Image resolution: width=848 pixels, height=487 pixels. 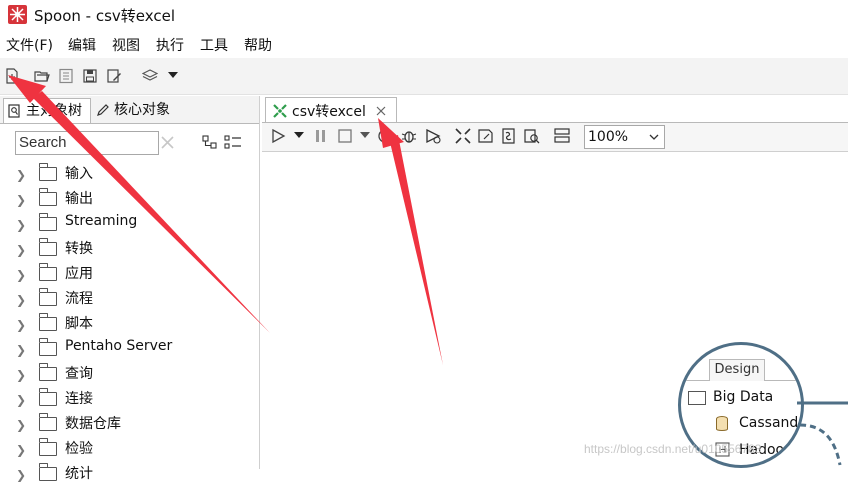 What do you see at coordinates (21, 475) in the screenshot?
I see `chevron-right-icon: ❯` at bounding box center [21, 475].